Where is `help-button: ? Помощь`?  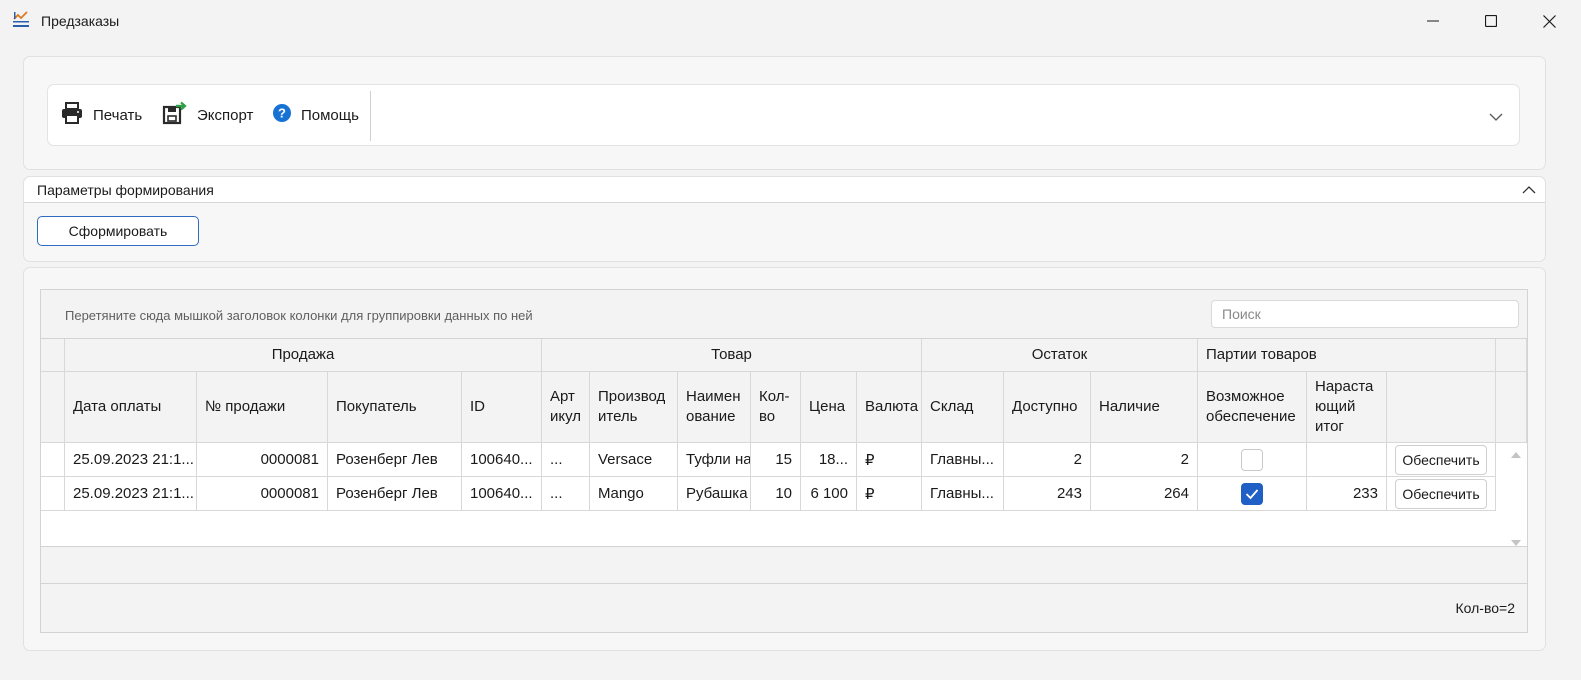 help-button: ? Помощь is located at coordinates (315, 115).